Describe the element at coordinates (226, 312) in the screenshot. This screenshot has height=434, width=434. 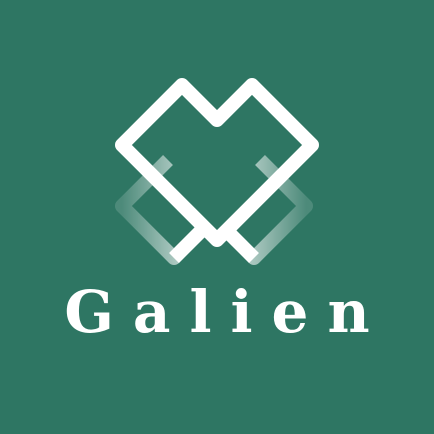
I see `brand-wordmark: Galien` at that location.